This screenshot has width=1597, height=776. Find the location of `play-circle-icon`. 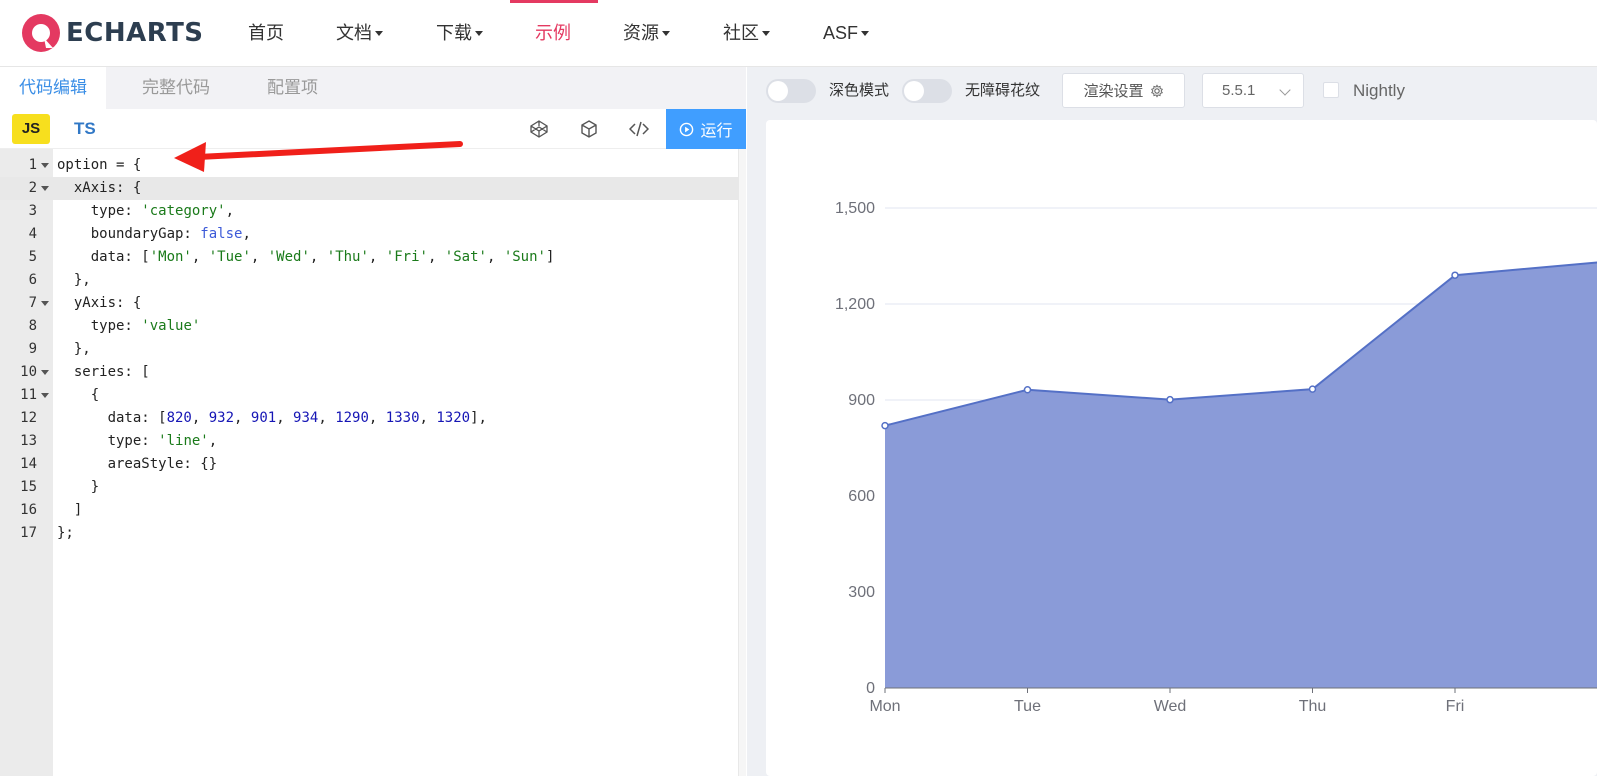

play-circle-icon is located at coordinates (687, 129).